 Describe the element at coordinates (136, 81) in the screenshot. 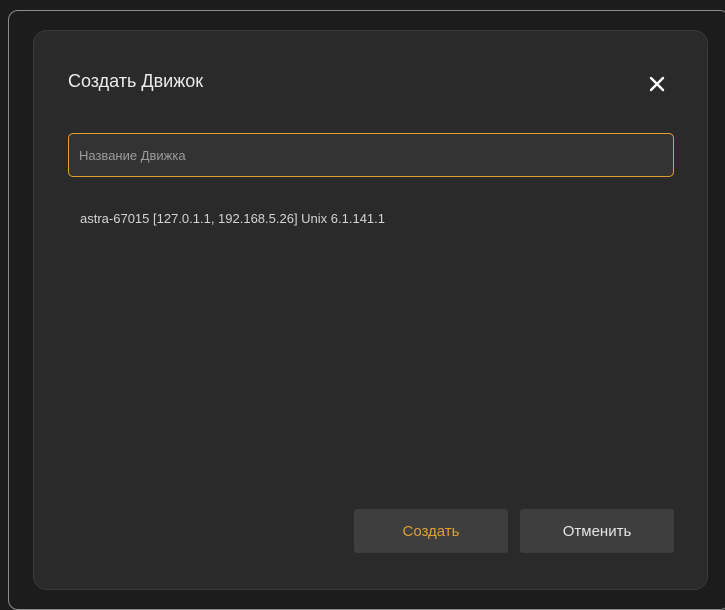

I see `dialog-title: Создать Движок` at that location.